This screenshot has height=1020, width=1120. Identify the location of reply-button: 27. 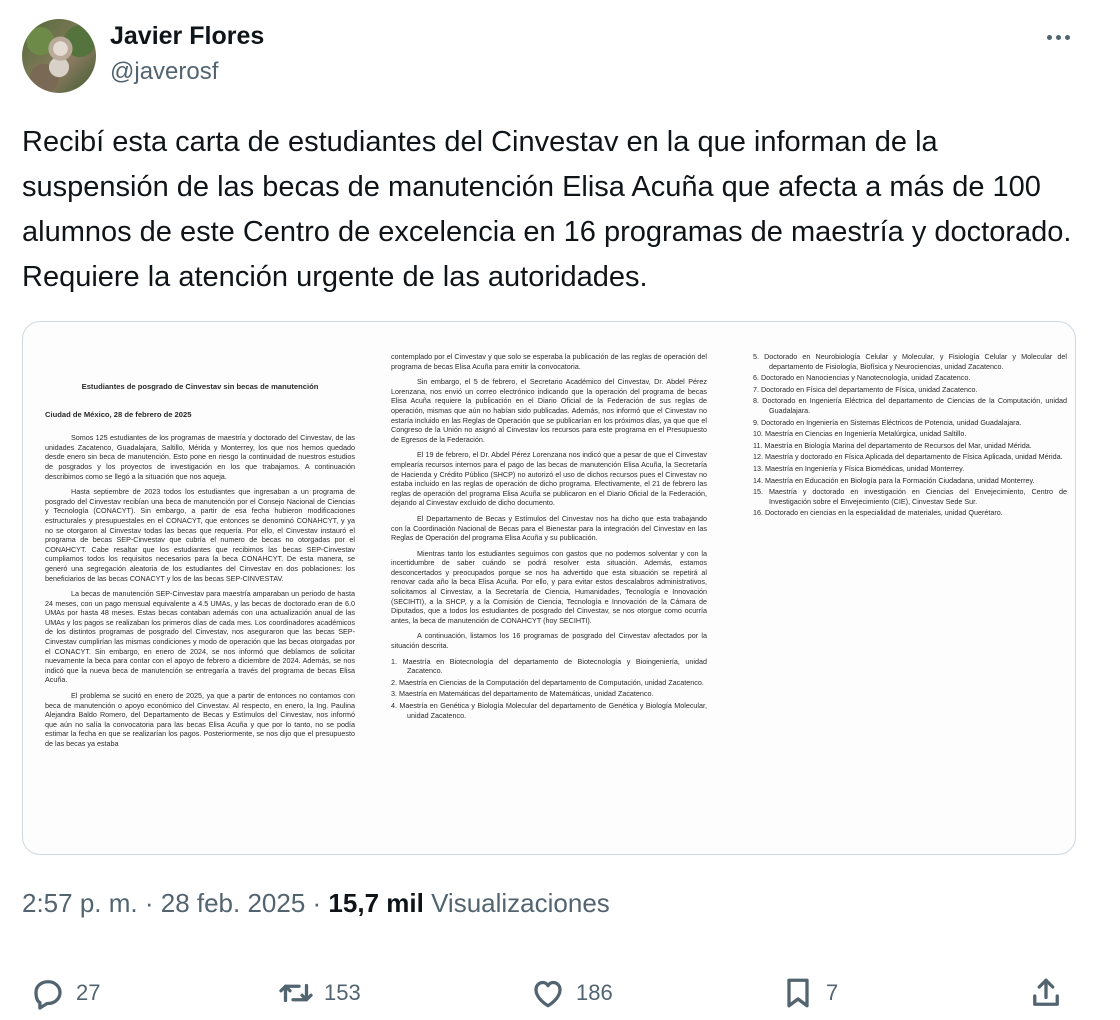
(65, 993).